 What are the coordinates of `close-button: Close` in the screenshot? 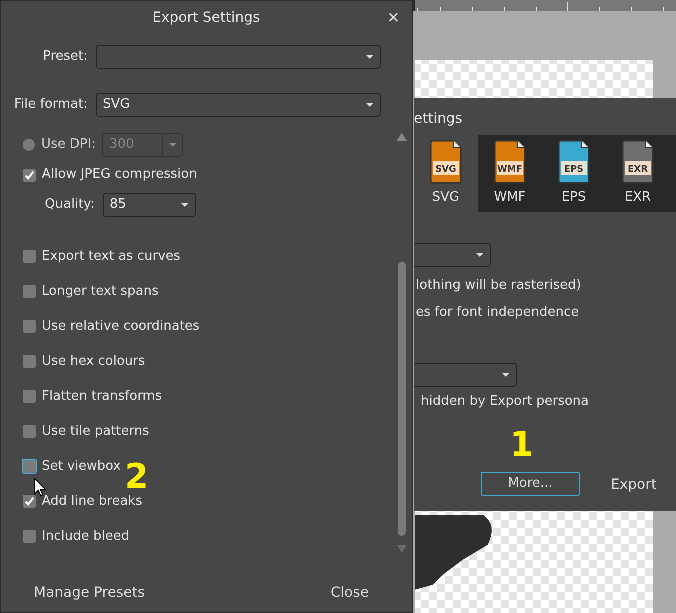 It's located at (349, 593).